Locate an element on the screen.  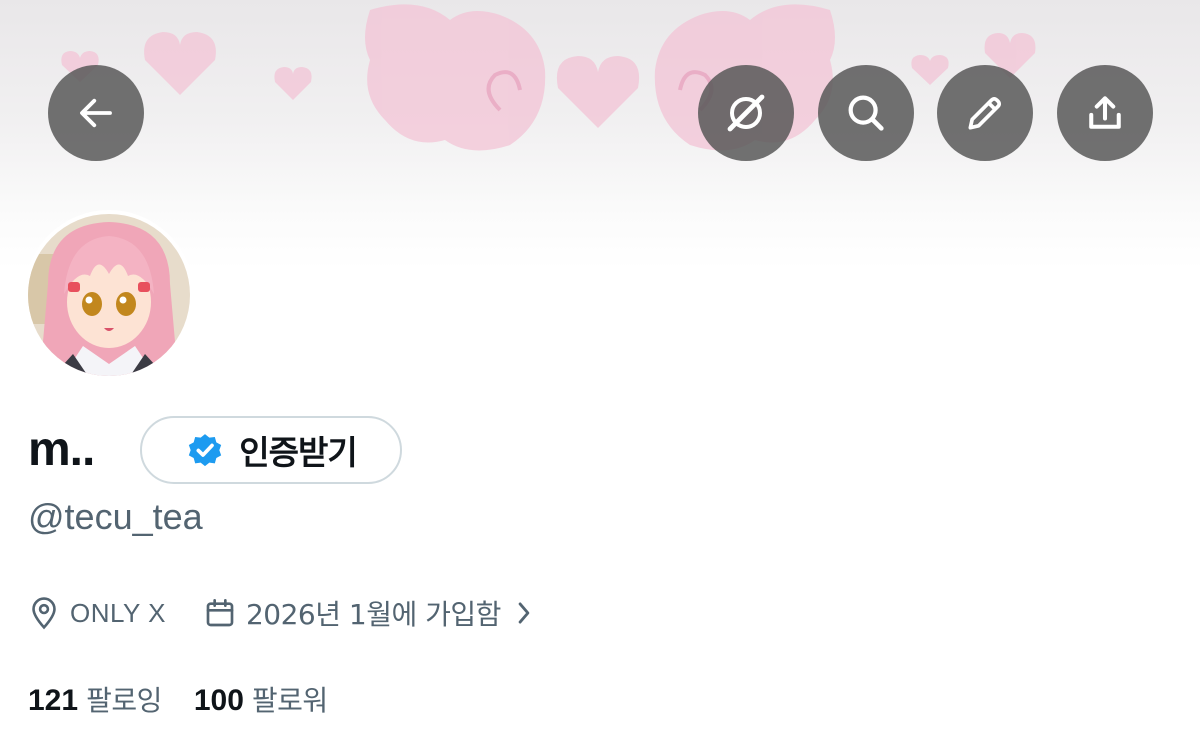
chevron-right-icon is located at coordinates (524, 613).